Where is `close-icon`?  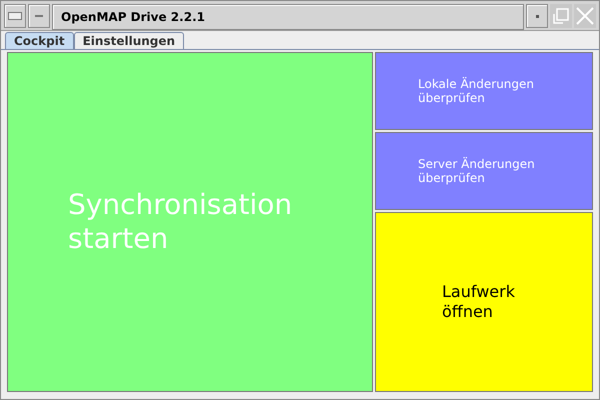 close-icon is located at coordinates (585, 16).